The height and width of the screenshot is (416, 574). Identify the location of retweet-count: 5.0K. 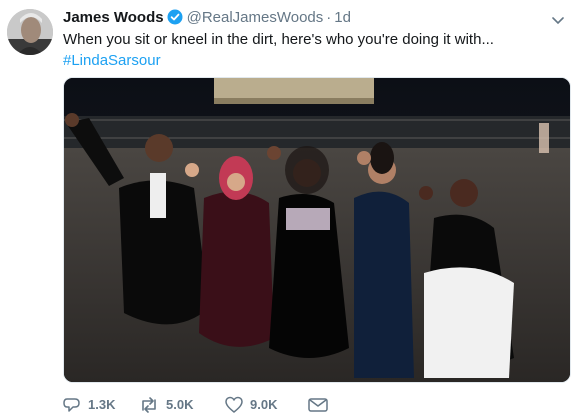
(180, 404).